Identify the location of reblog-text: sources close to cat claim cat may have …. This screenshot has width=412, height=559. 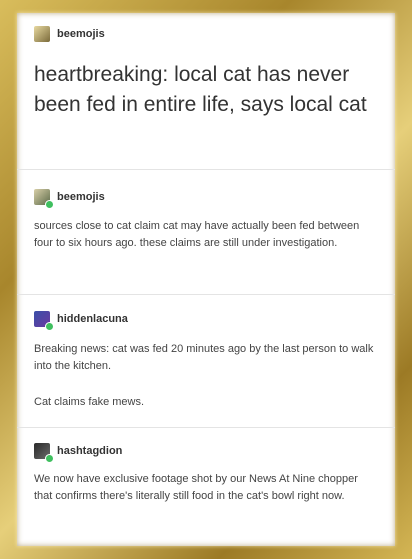
(197, 234).